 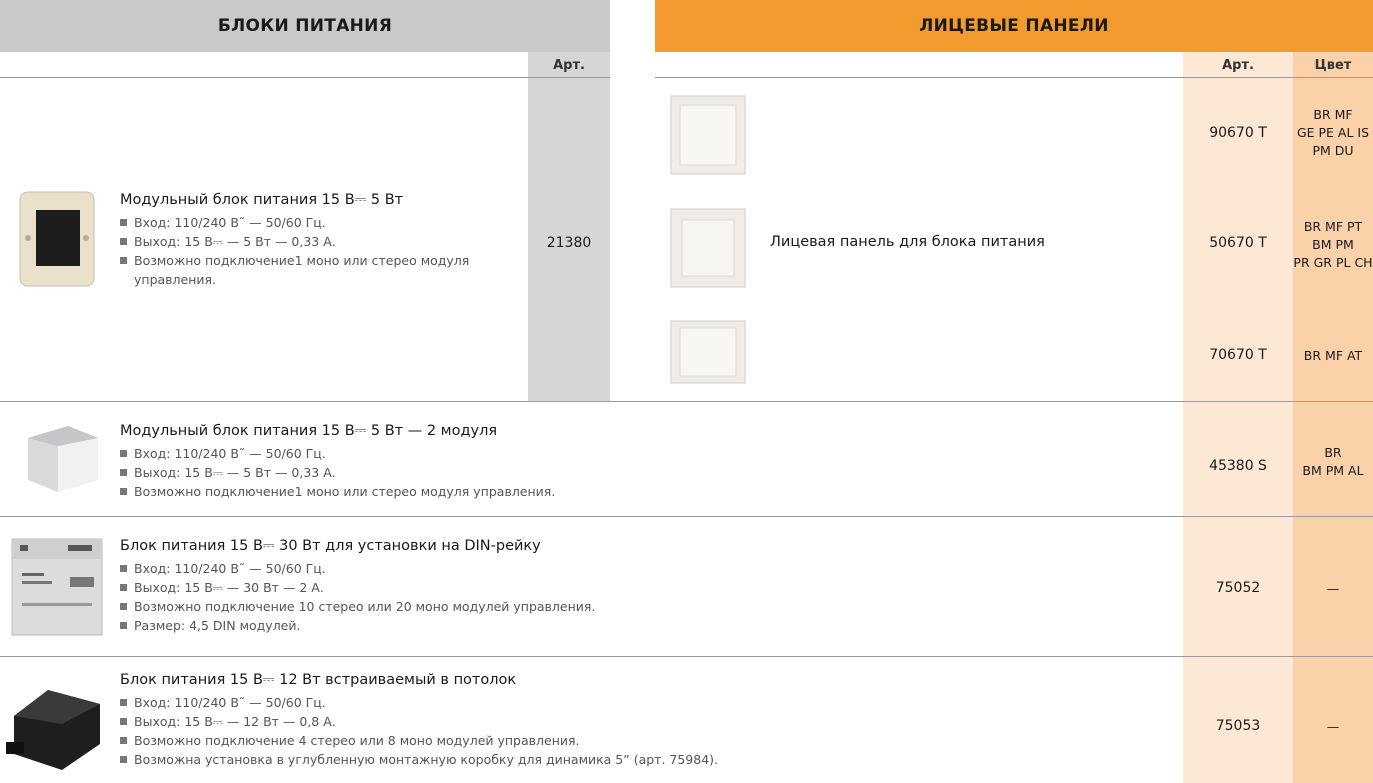 What do you see at coordinates (907, 242) in the screenshot?
I see `panel-label: Лицевая панель для блока питания` at bounding box center [907, 242].